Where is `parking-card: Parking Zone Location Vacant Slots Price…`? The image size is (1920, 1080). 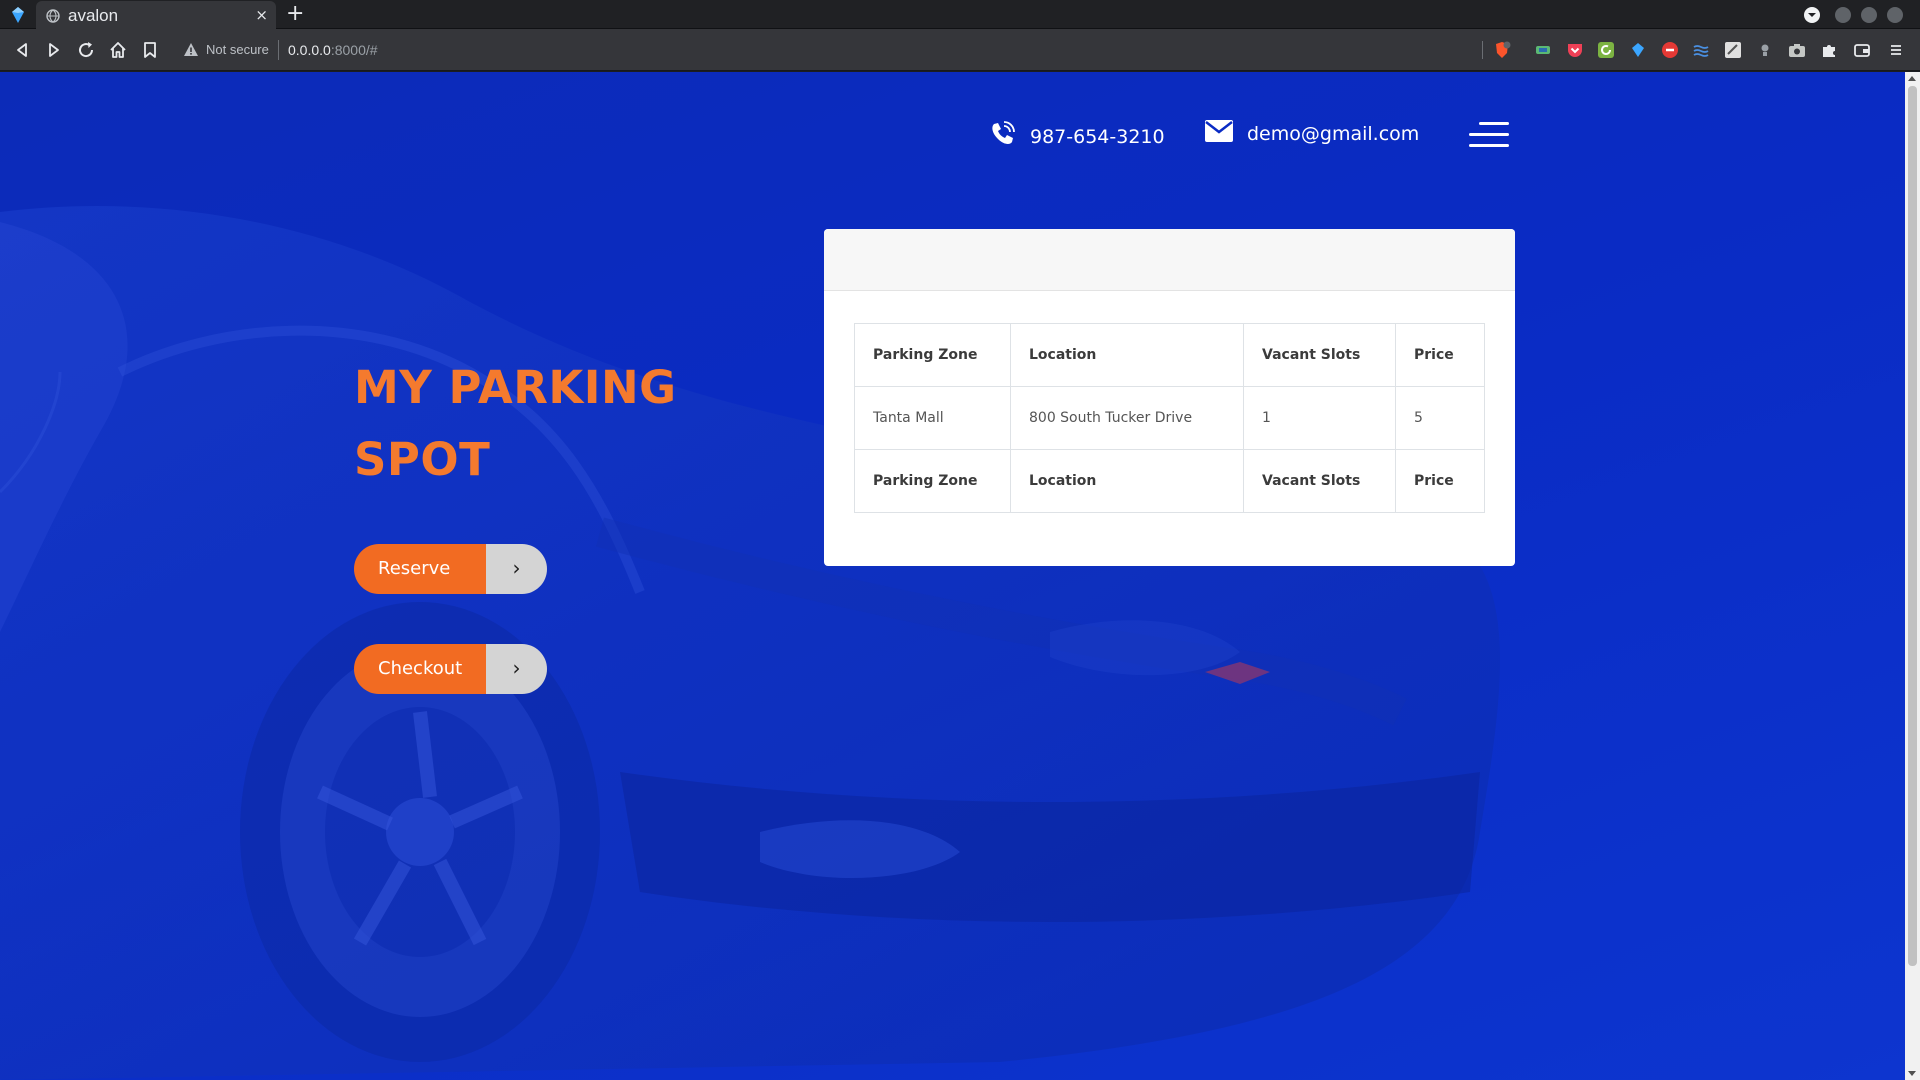
parking-card: Parking Zone Location Vacant Slots Price… is located at coordinates (1169, 397).